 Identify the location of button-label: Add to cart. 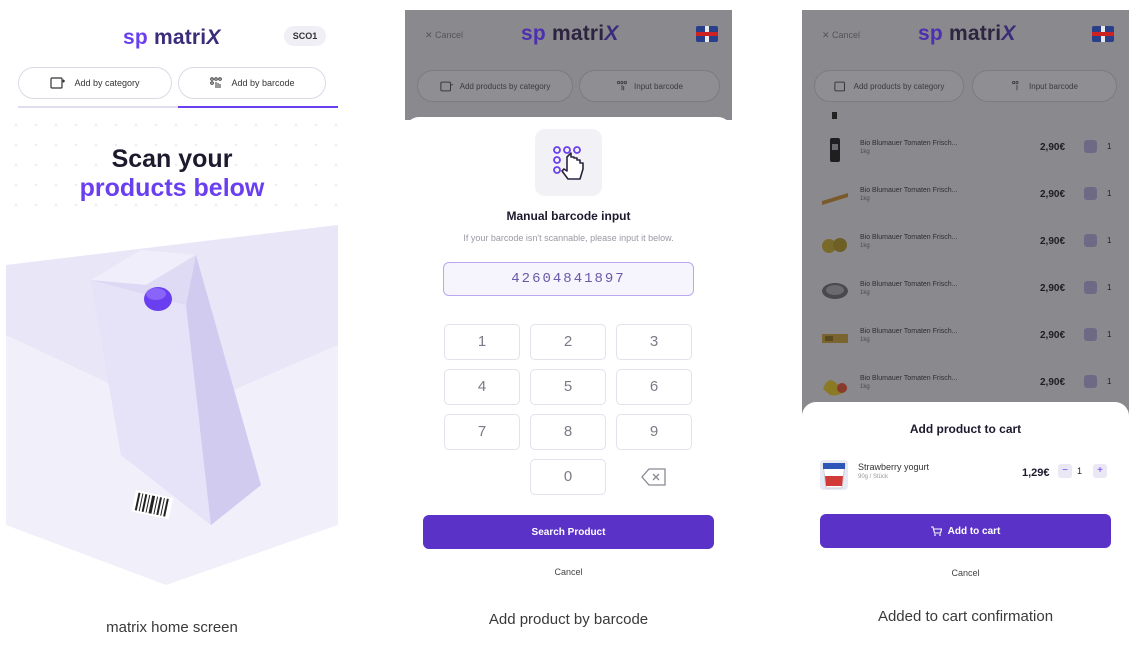
(974, 531).